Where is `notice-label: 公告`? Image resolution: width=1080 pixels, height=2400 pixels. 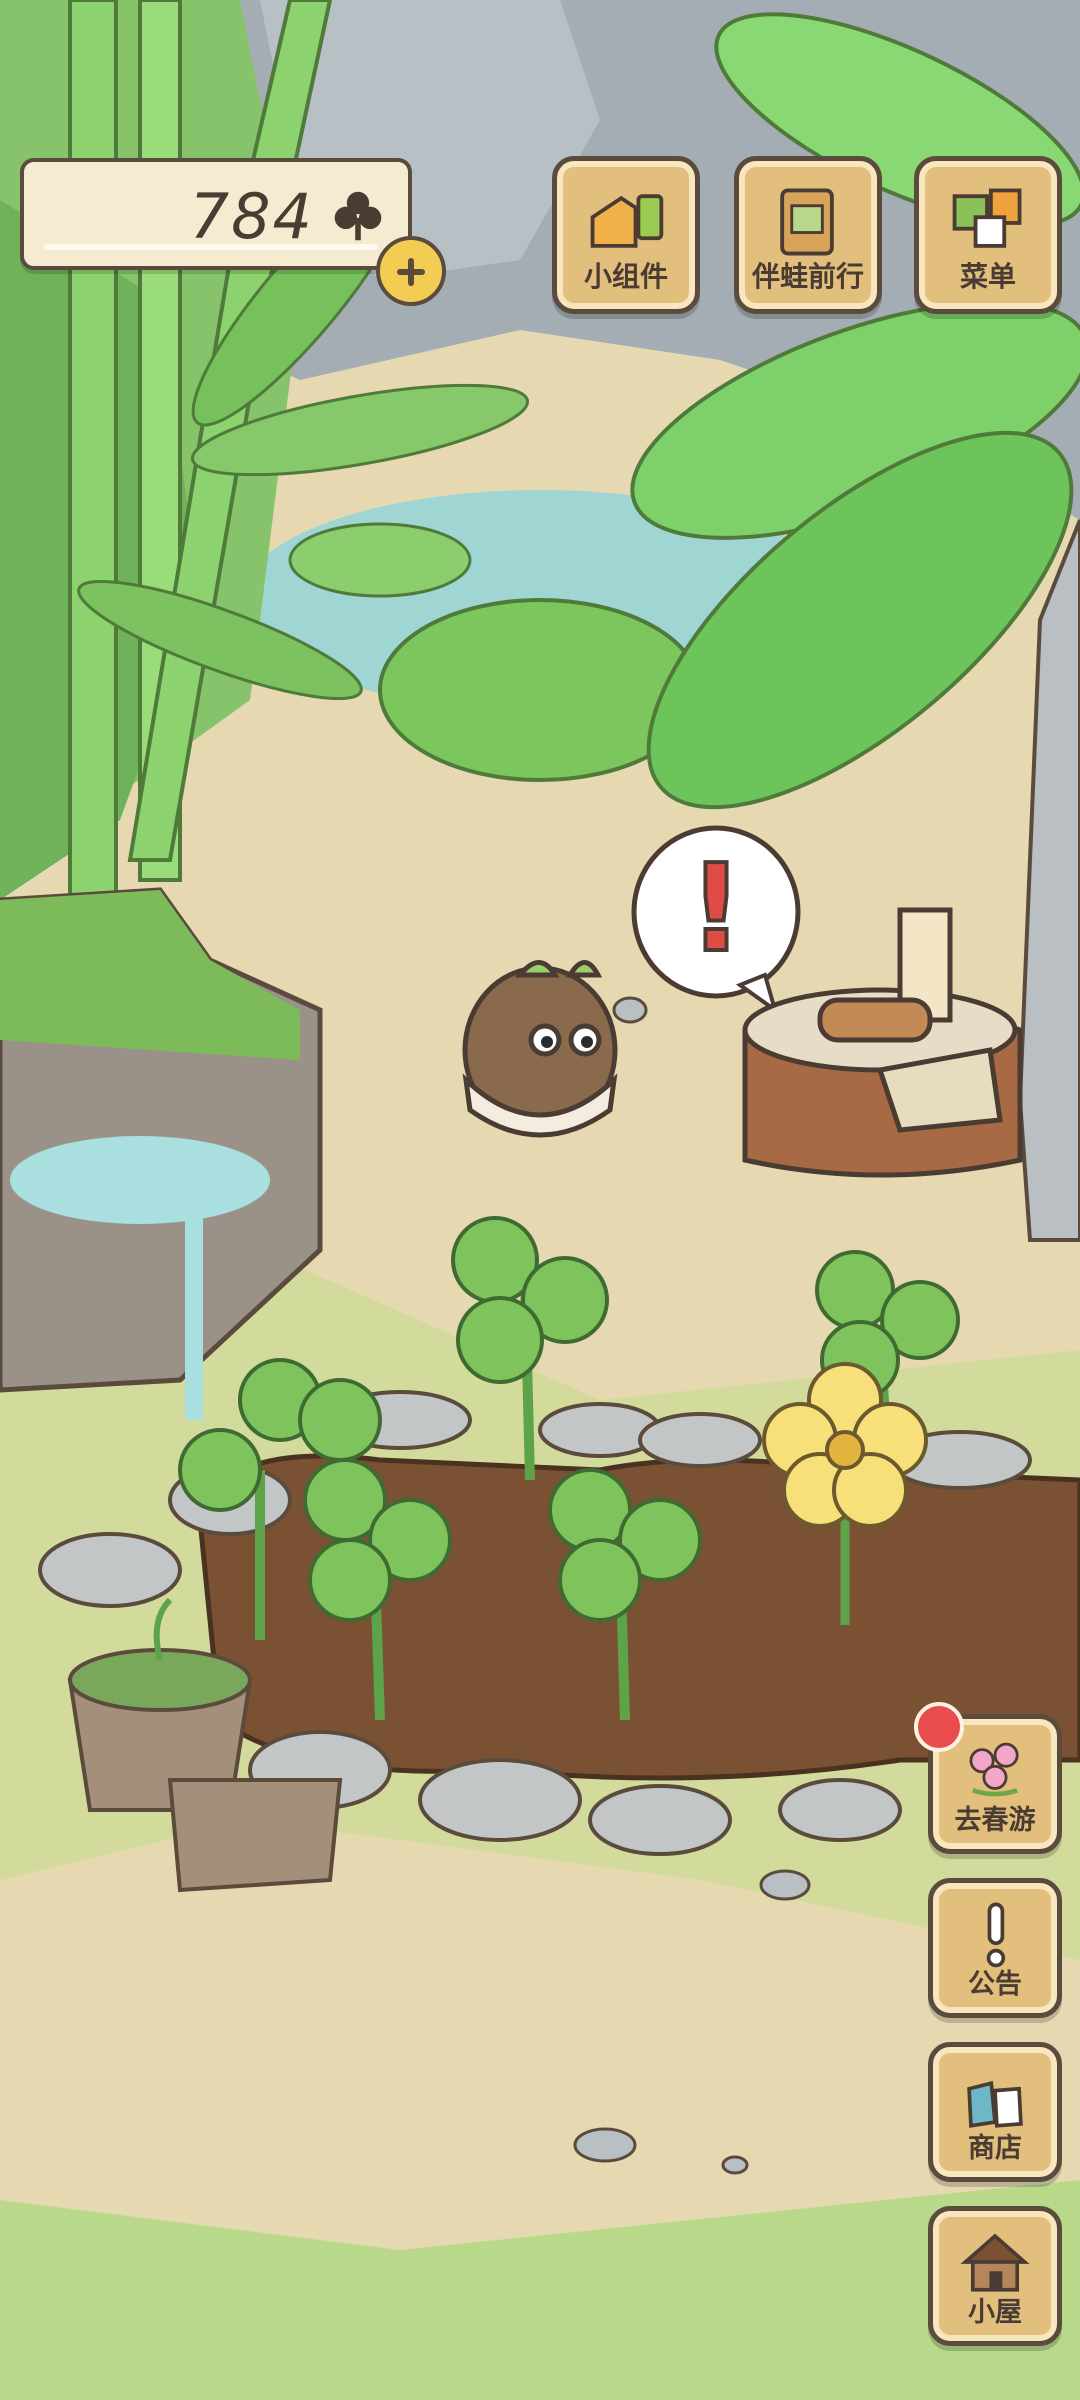 notice-label: 公告 is located at coordinates (995, 1984).